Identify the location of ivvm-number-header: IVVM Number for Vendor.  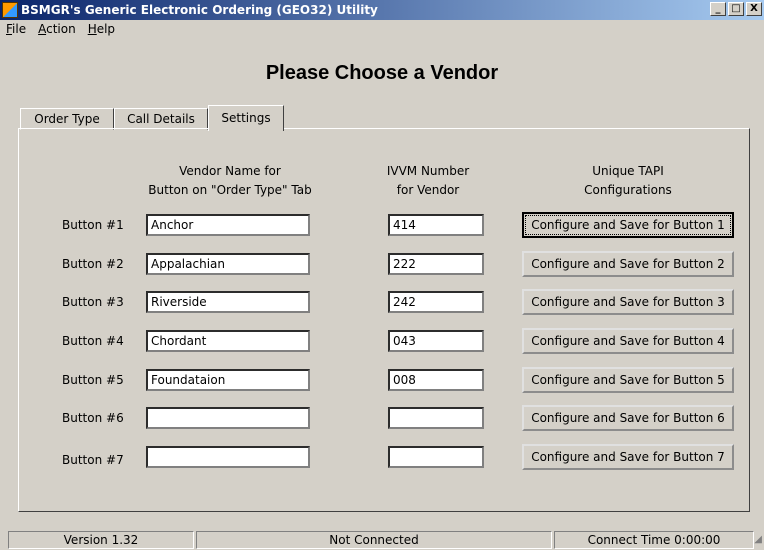
(428, 181).